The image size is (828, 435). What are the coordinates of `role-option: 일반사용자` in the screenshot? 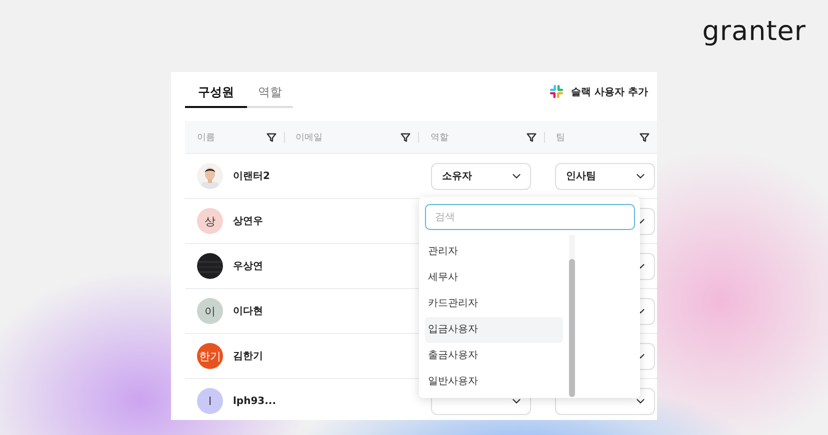 It's located at (494, 382).